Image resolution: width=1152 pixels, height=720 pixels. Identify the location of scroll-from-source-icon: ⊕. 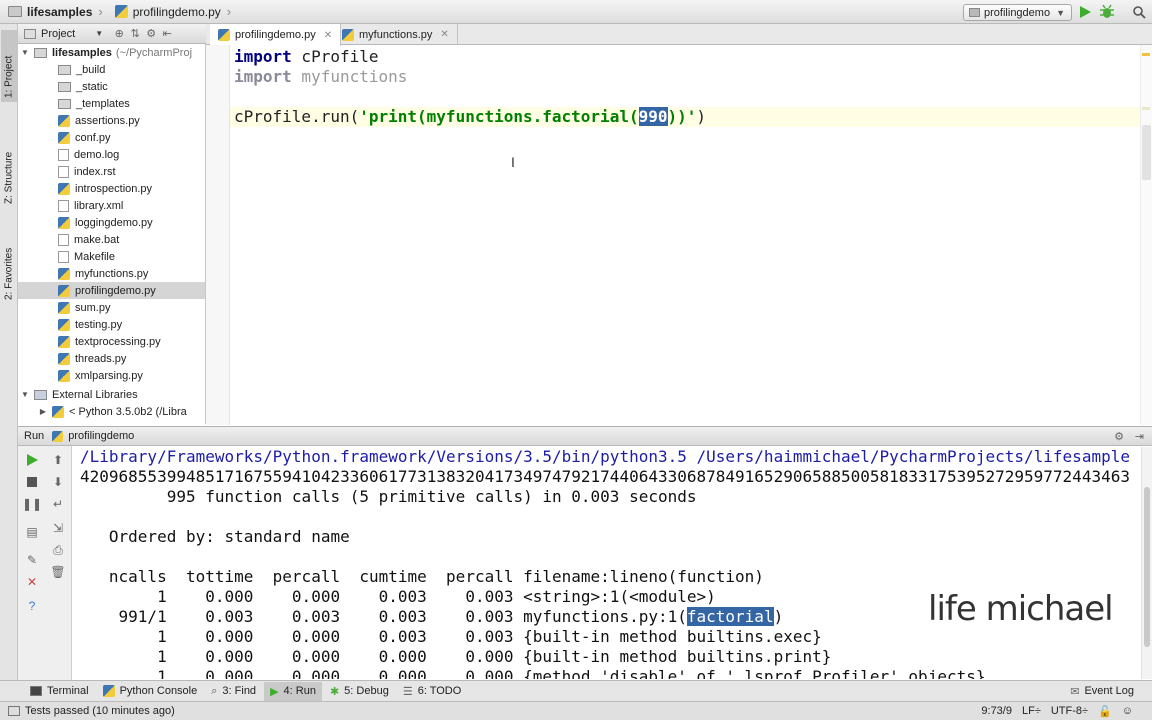
(119, 34).